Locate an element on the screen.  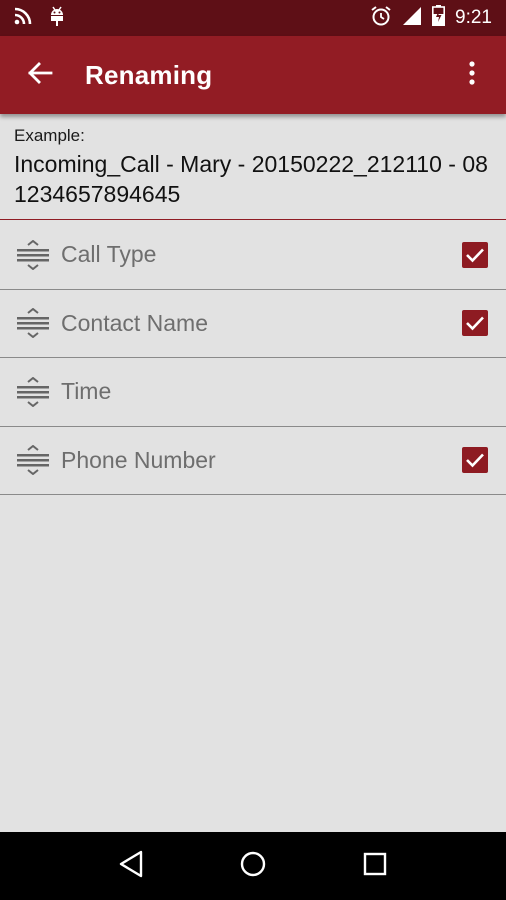
nav-back-button is located at coordinates (131, 866).